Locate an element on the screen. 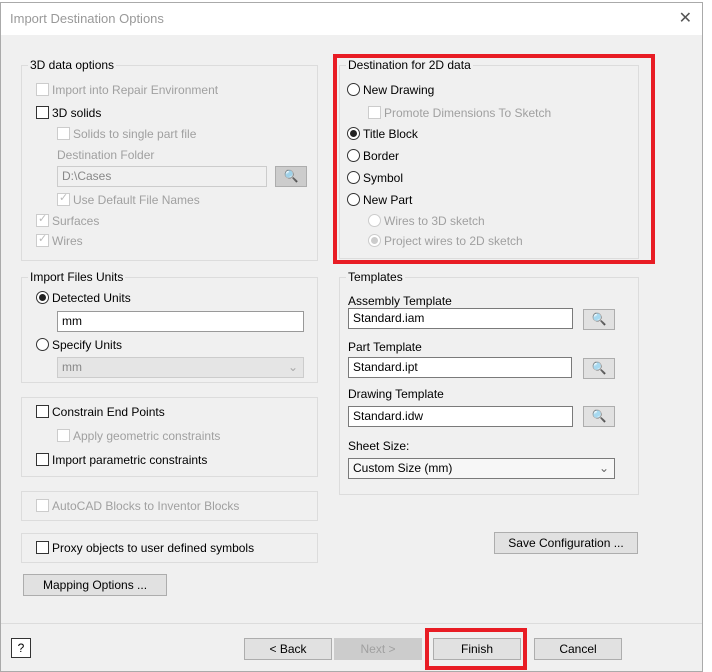  geometric-constraints-checkbox is located at coordinates (63, 435).